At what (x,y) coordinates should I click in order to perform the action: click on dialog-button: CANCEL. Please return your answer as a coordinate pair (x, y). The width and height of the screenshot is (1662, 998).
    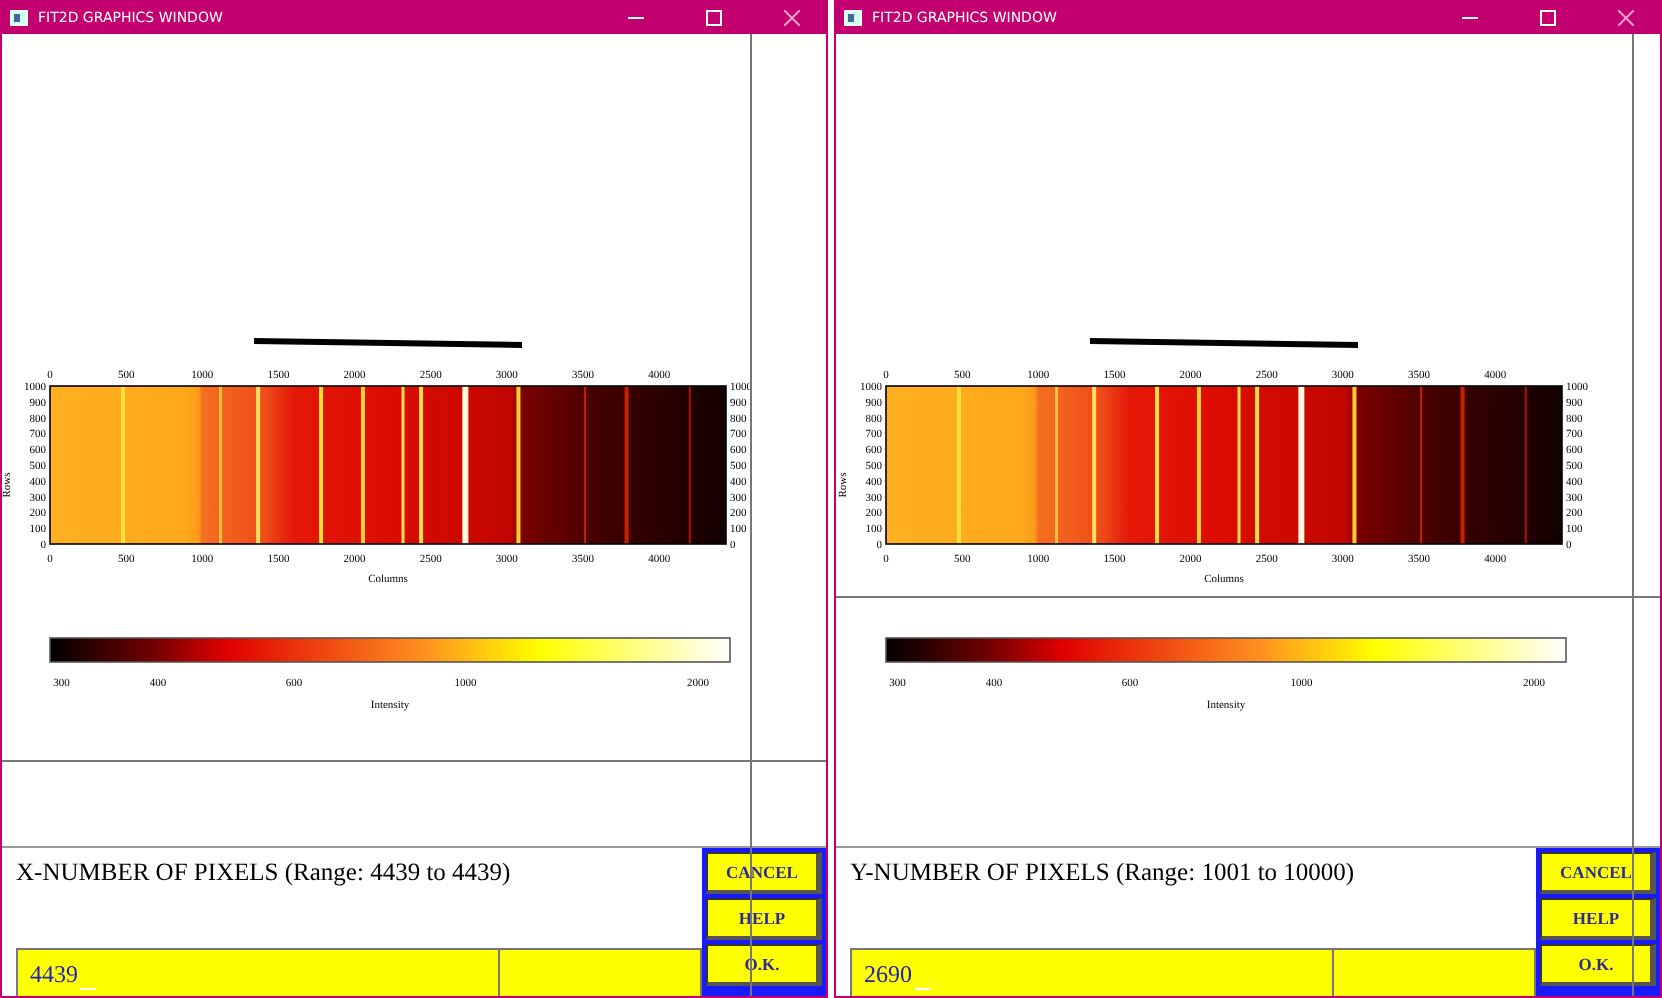
    Looking at the image, I should click on (1598, 873).